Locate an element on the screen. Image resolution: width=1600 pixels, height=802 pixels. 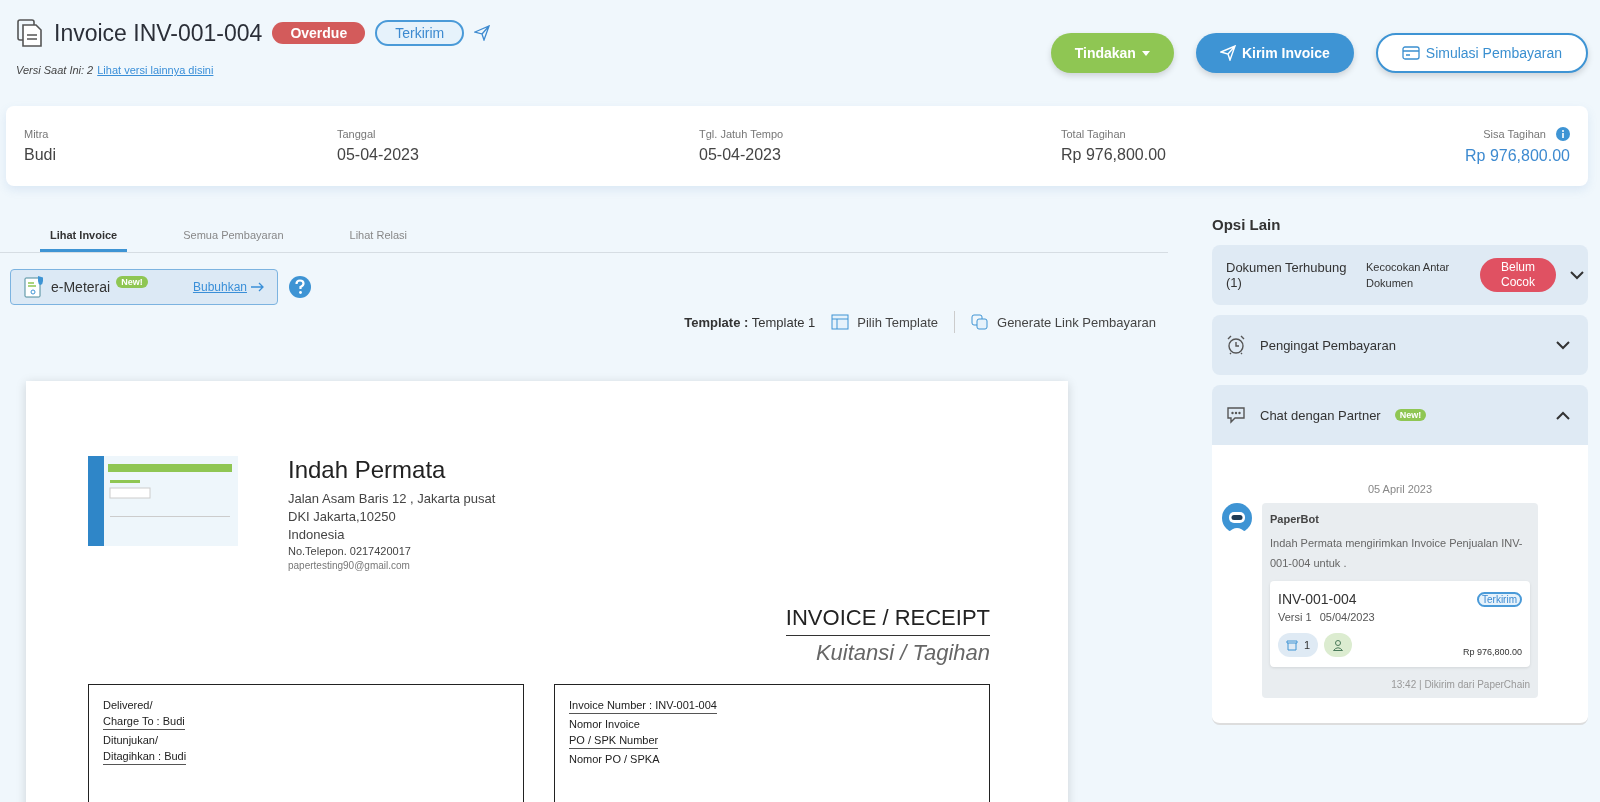
person-icon is located at coordinates (1338, 645).